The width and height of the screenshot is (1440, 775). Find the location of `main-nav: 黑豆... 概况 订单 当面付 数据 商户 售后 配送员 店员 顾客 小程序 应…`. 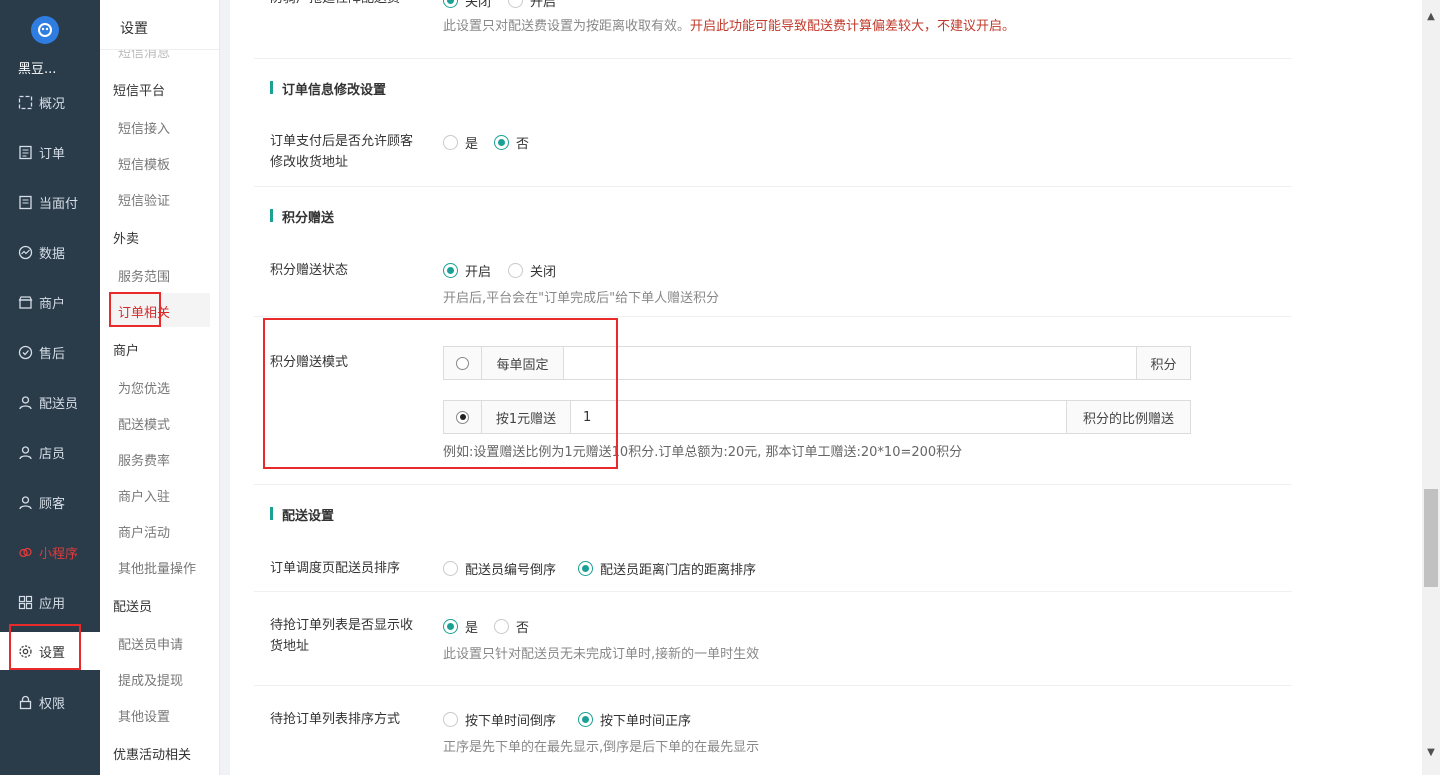

main-nav: 黑豆... 概况 订单 当面付 数据 商户 售后 配送员 店员 顾客 小程序 应… is located at coordinates (50, 387).